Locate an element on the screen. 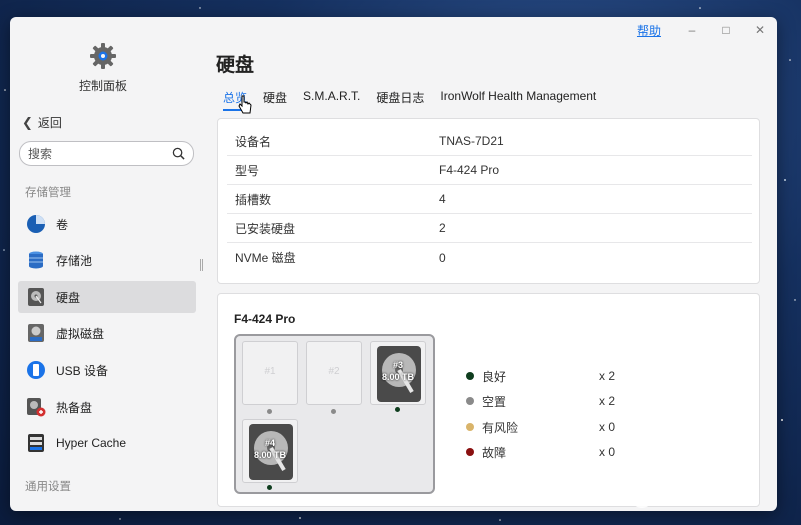 Image resolution: width=801 pixels, height=525 pixels. legend-label: 故障 is located at coordinates (494, 452).